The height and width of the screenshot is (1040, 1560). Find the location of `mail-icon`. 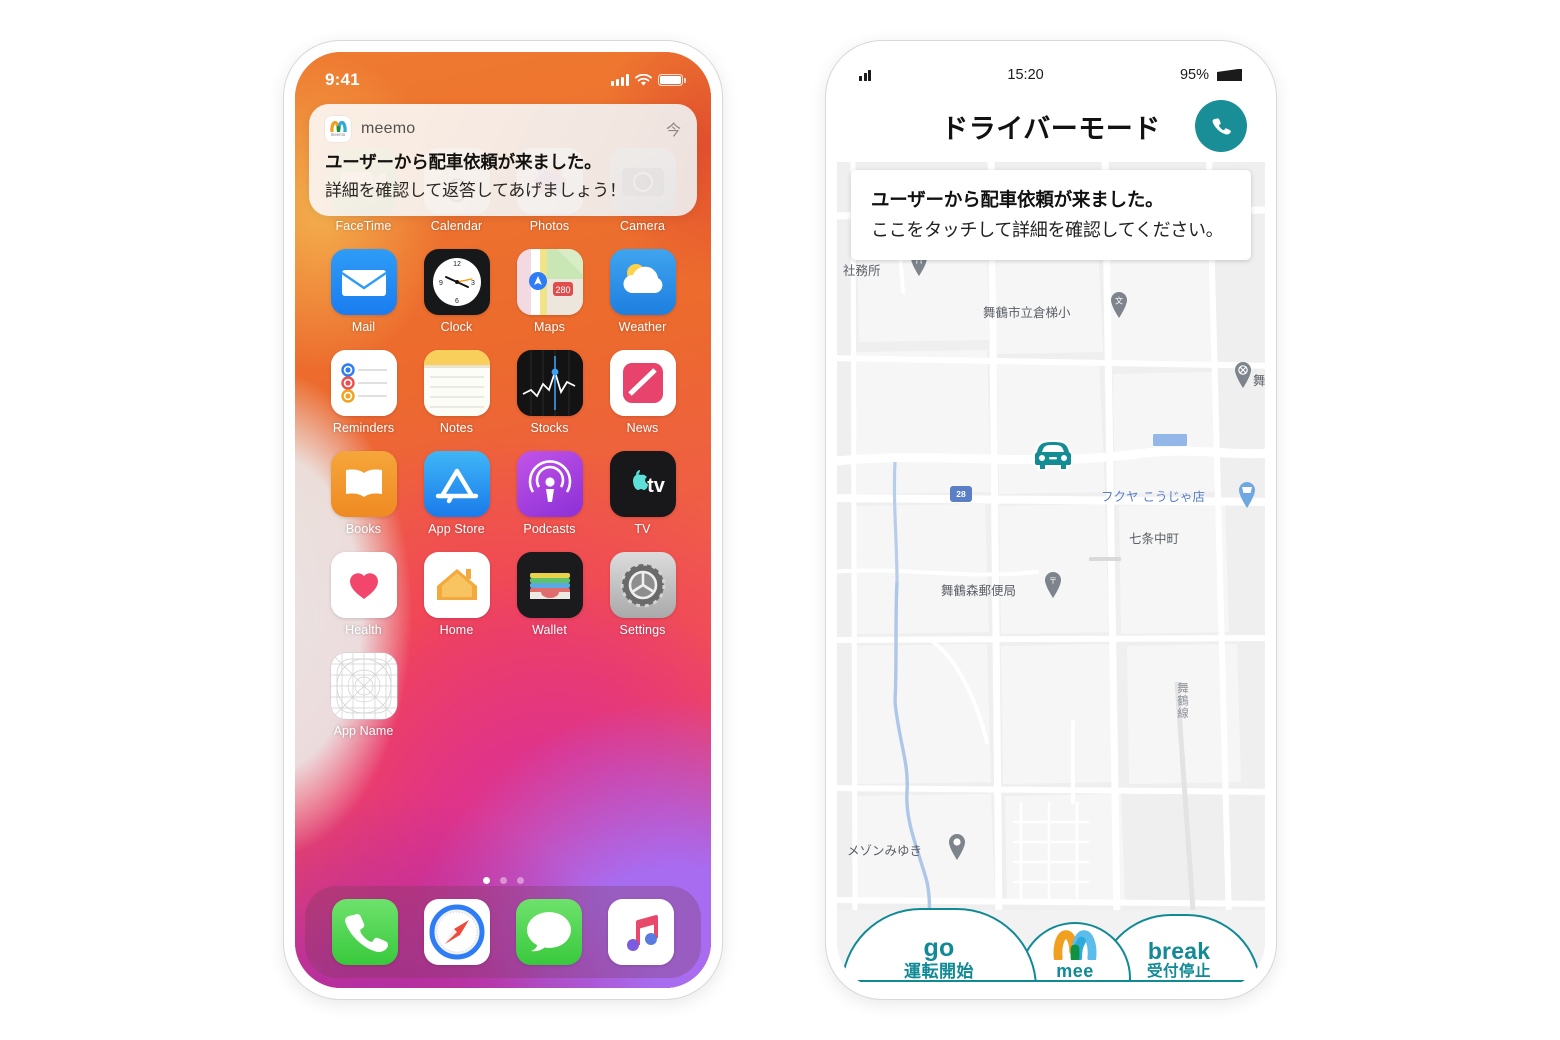

mail-icon is located at coordinates (363, 282).